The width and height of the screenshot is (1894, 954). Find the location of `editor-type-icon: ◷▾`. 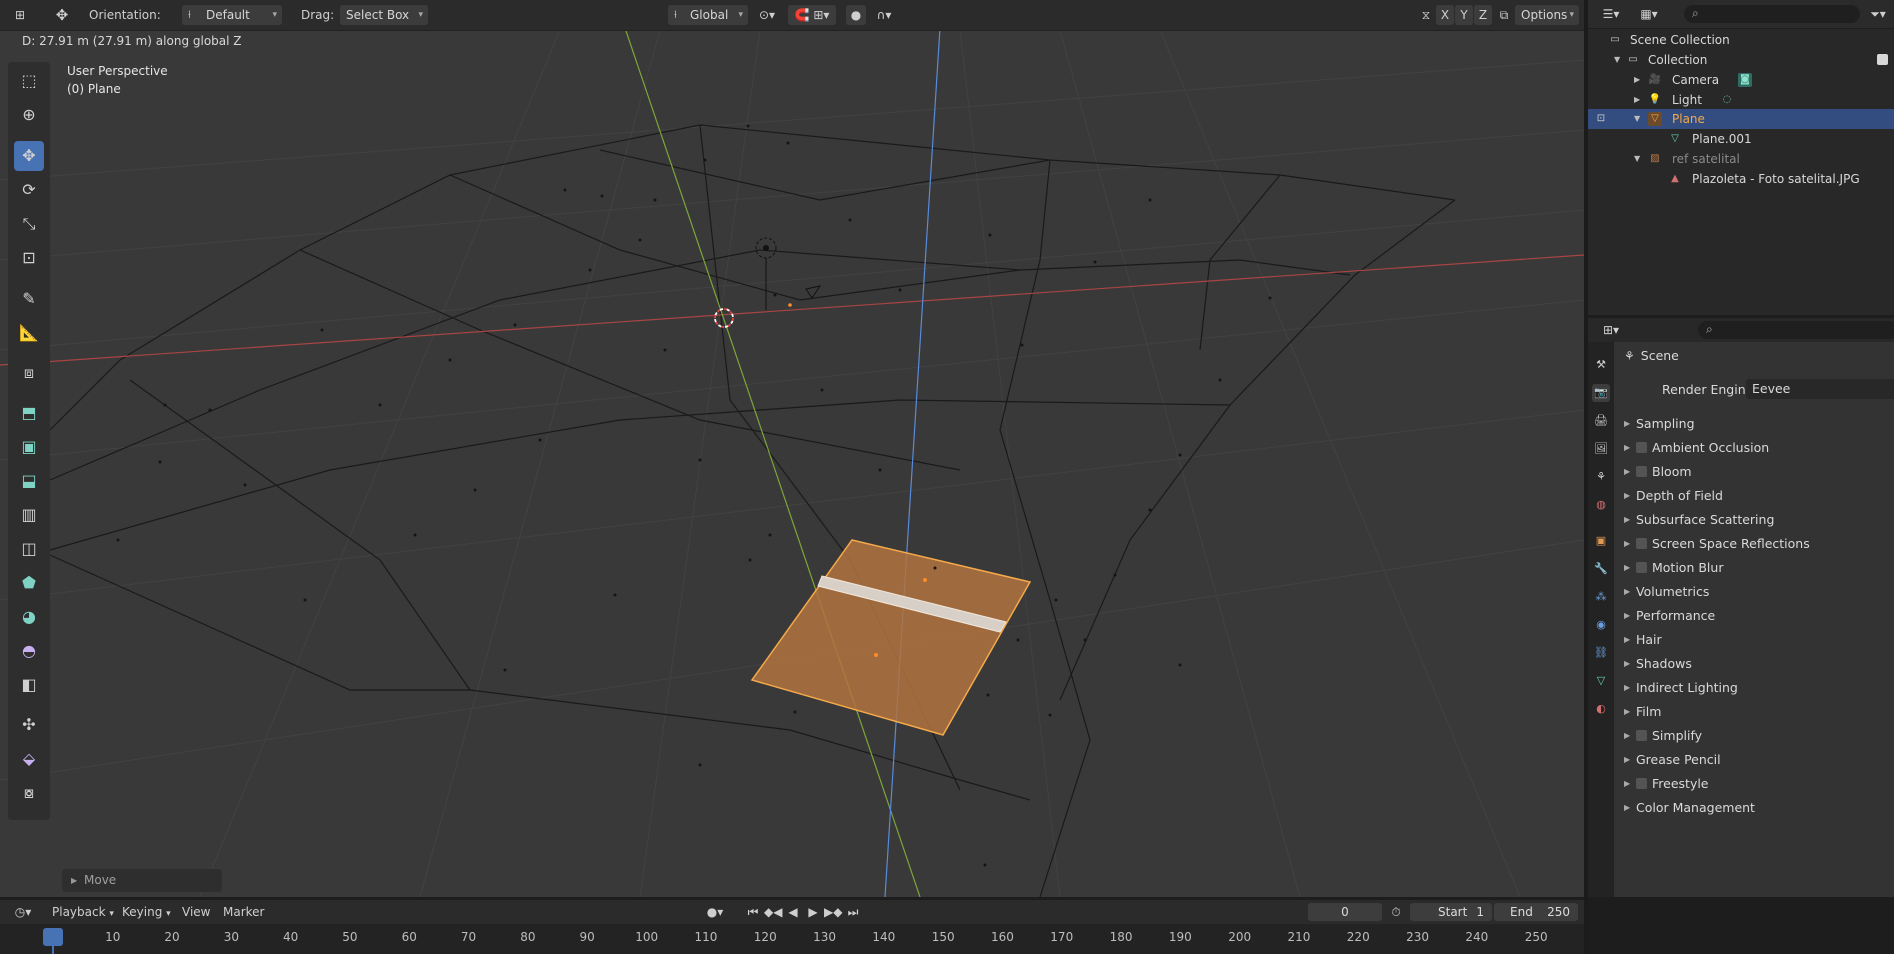

editor-type-icon: ◷▾ is located at coordinates (23, 912).